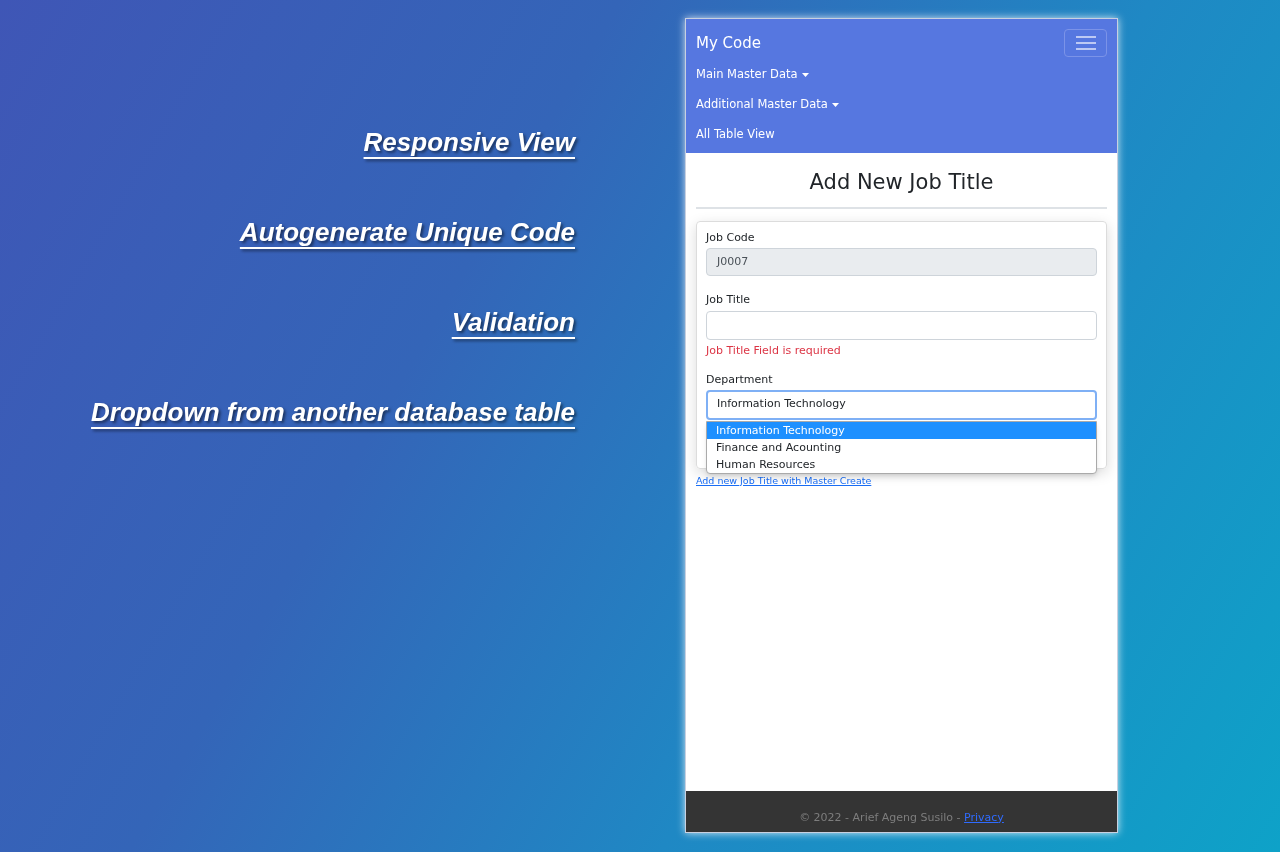  Describe the element at coordinates (731, 237) in the screenshot. I see `field-label: Job Code` at that location.